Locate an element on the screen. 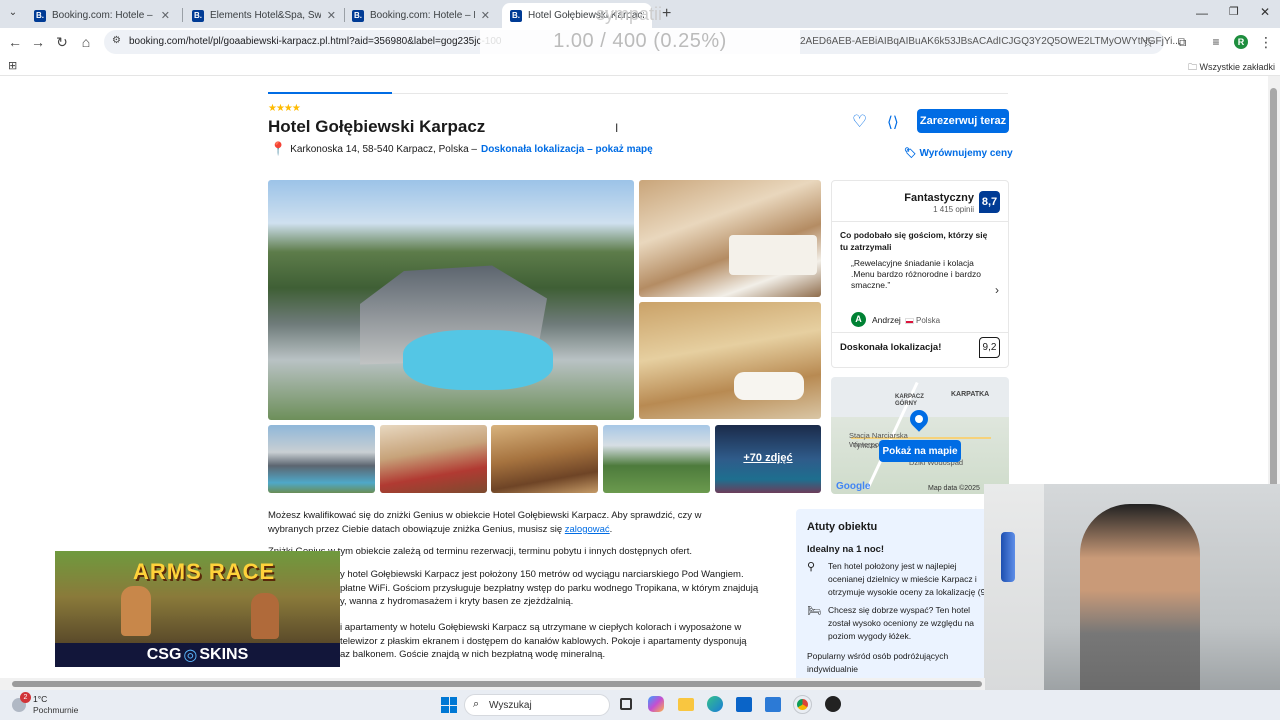 The width and height of the screenshot is (1280, 720). profile-avatar: R is located at coordinates (1241, 42).